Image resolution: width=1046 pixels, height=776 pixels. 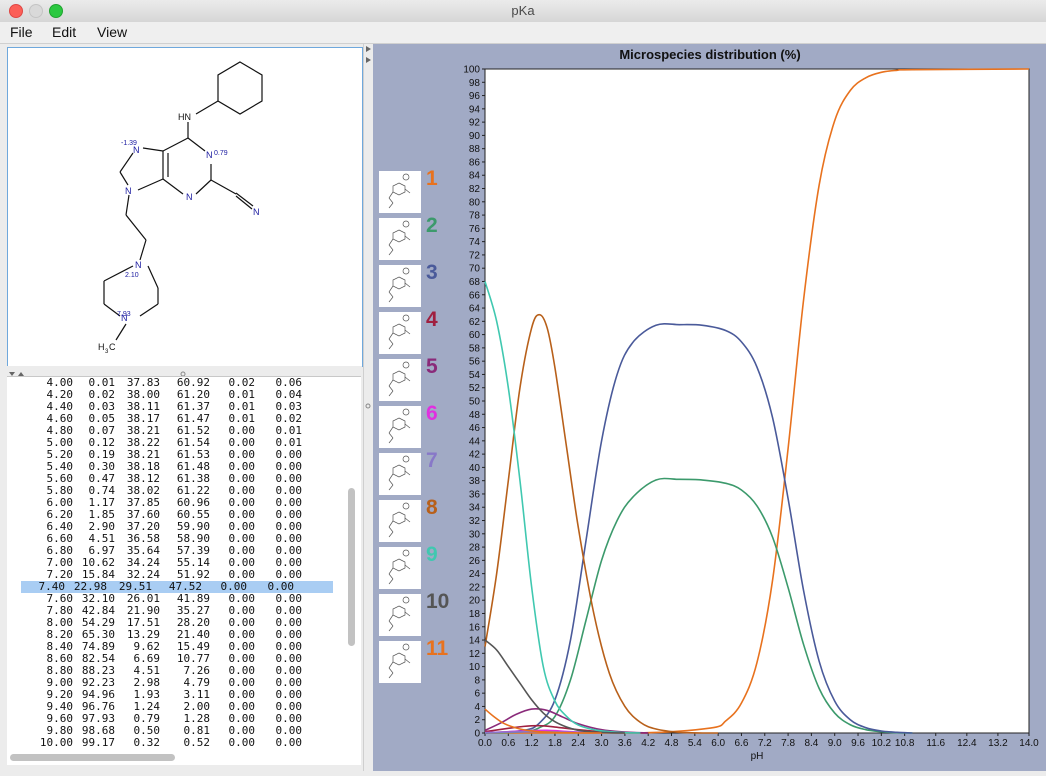 I want to click on microspecies-label: 11, so click(x=437, y=648).